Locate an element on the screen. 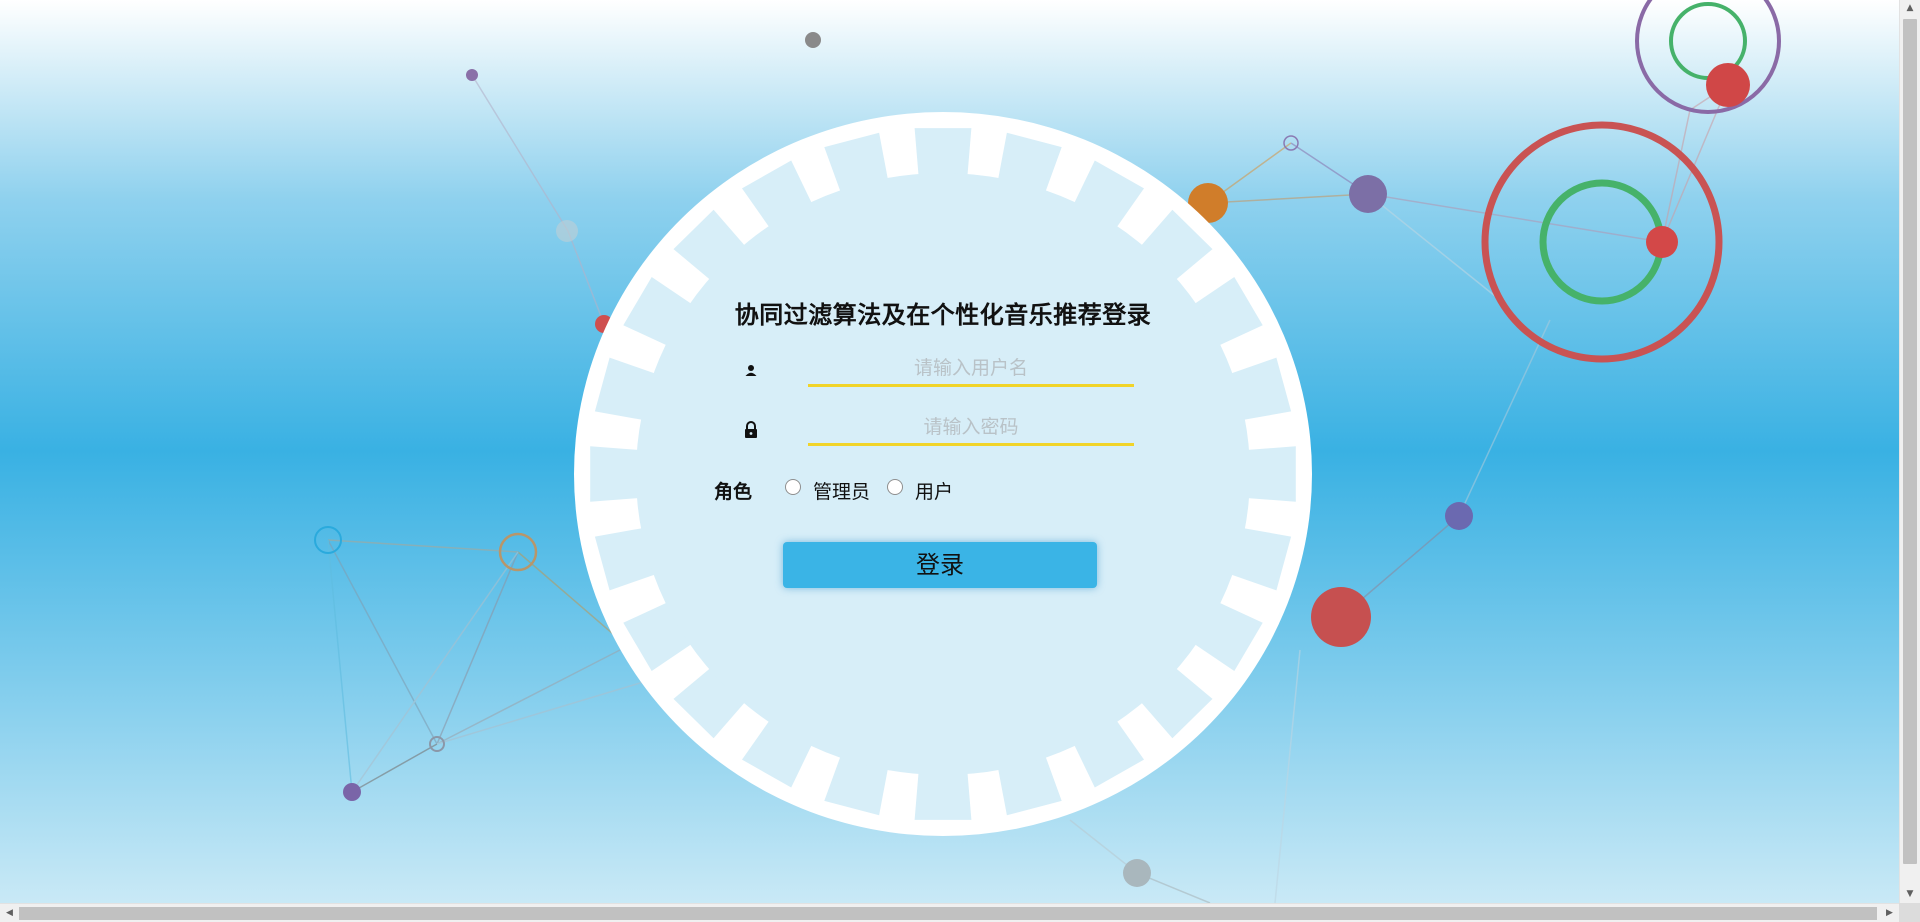 Image resolution: width=1920 pixels, height=922 pixels. scroll-left-arrow-icon: ◀ is located at coordinates (9, 913).